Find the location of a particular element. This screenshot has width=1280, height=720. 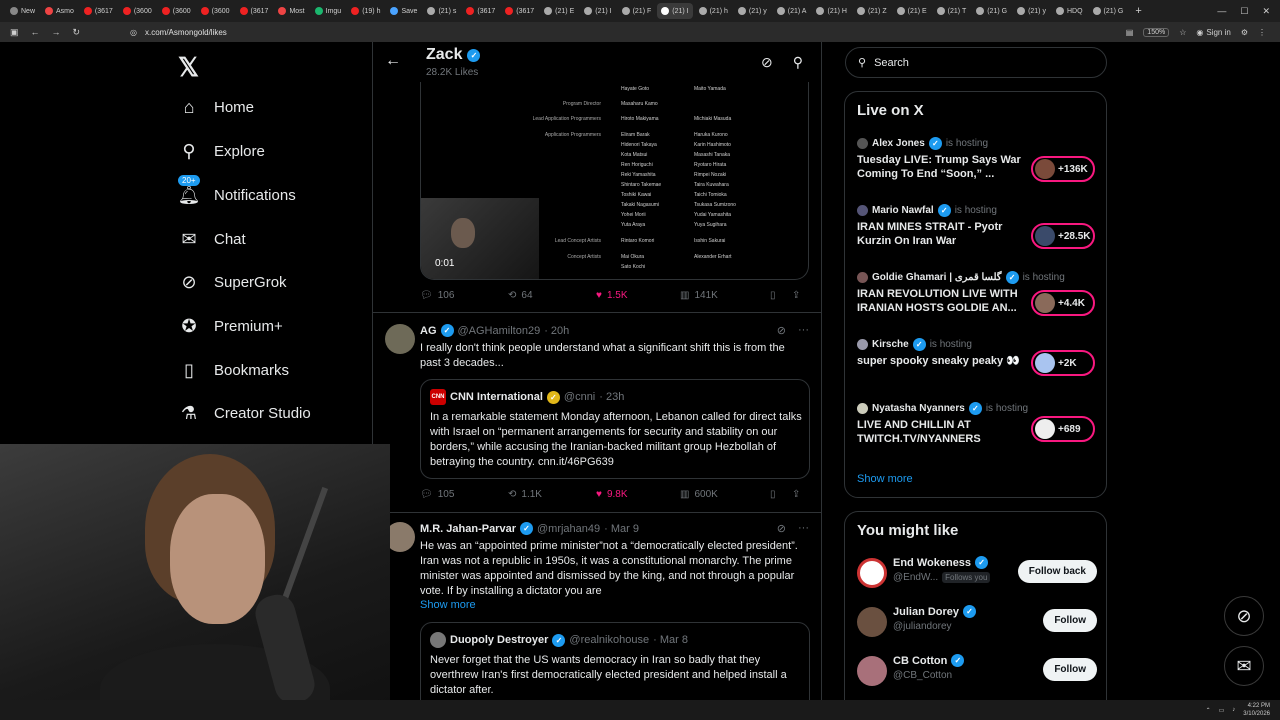

zoom-level: 150% is located at coordinates (1156, 32).